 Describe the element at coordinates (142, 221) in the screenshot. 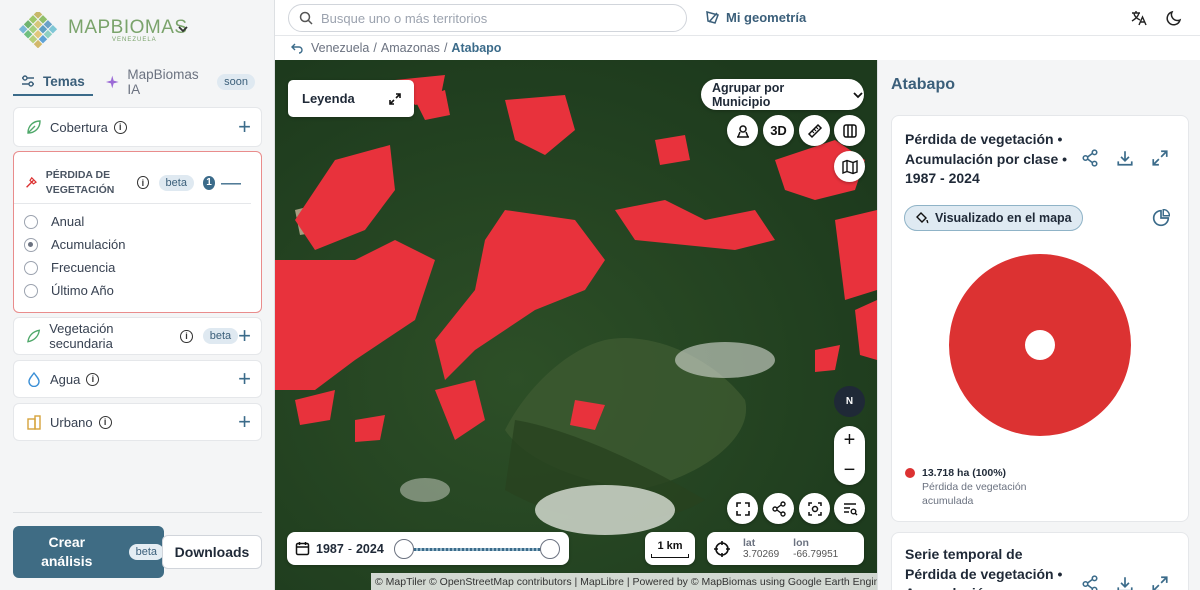

I see `option-anual: Anual` at that location.